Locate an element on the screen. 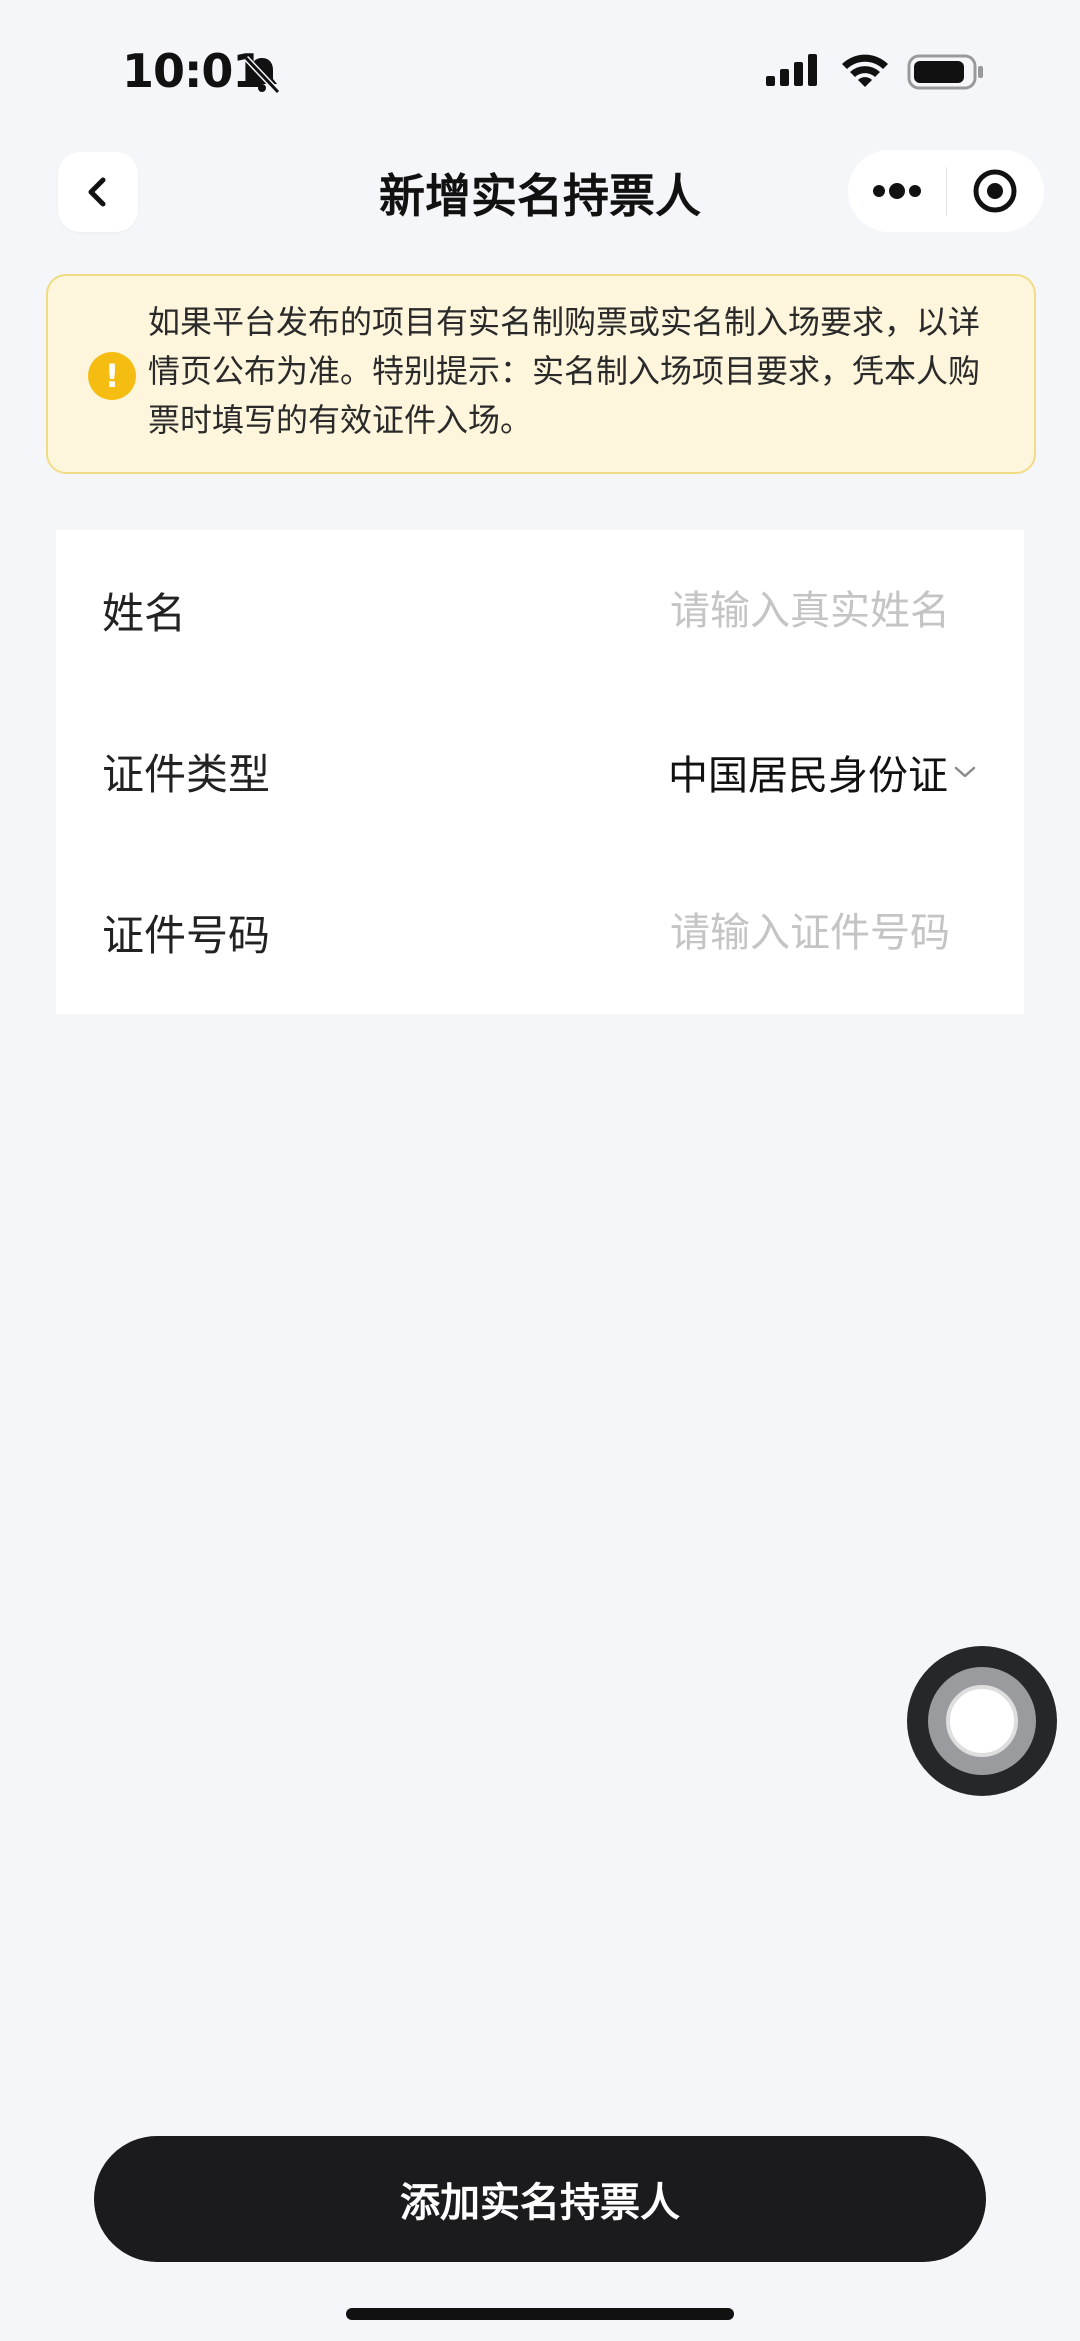  id-number-input is located at coordinates (770, 932).